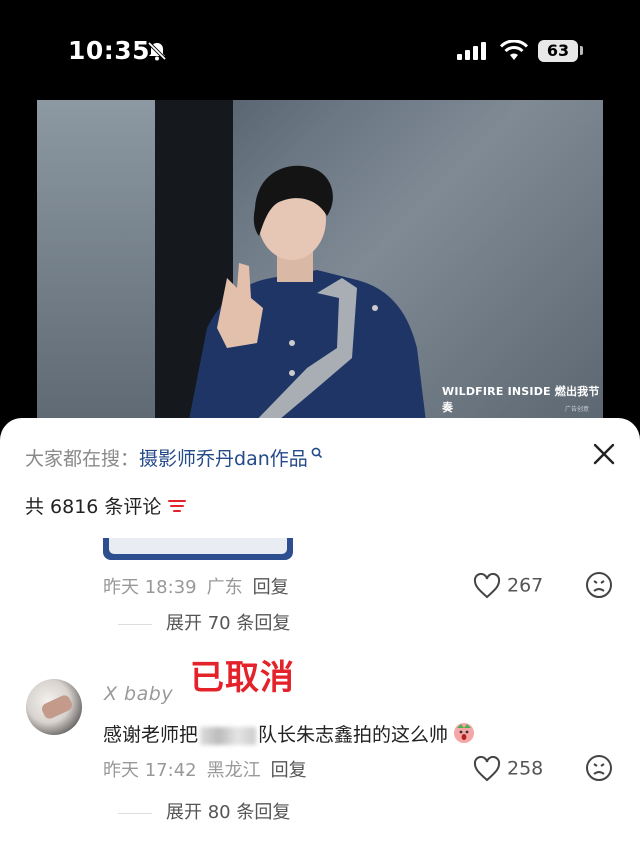 The width and height of the screenshot is (640, 859). What do you see at coordinates (177, 508) in the screenshot?
I see `sort-filter-icon` at bounding box center [177, 508].